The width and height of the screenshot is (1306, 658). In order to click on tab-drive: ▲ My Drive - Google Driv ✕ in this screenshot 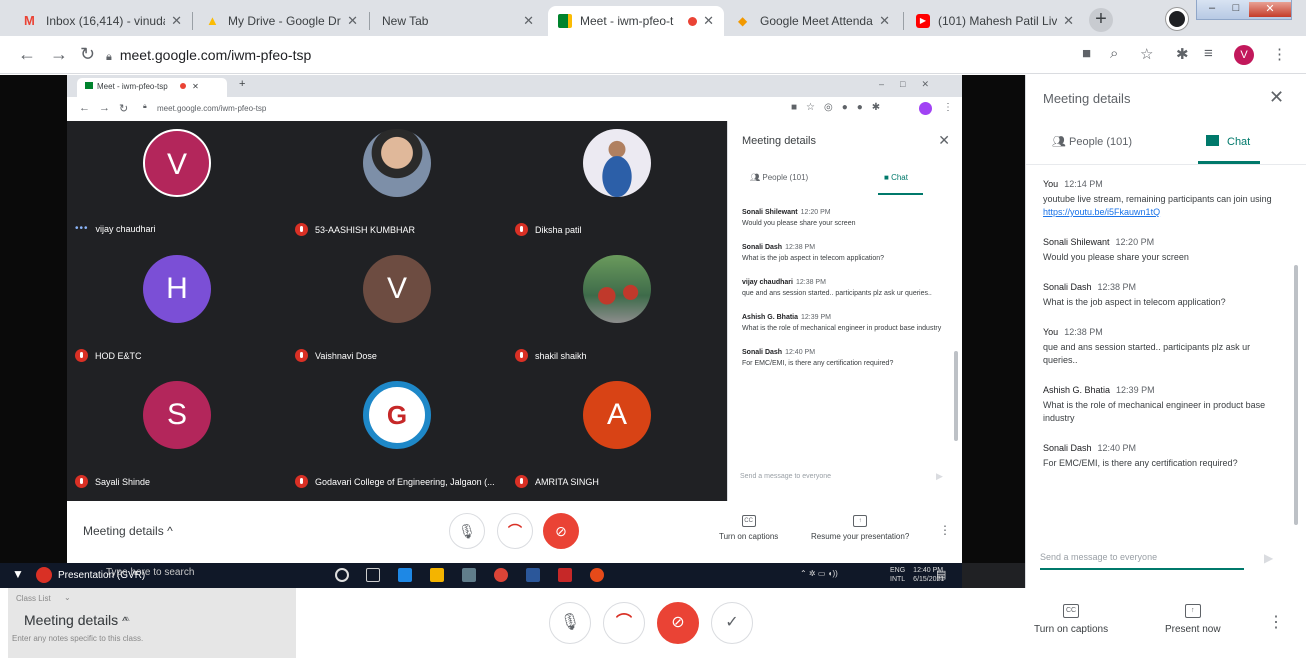, I will do `click(282, 21)`.